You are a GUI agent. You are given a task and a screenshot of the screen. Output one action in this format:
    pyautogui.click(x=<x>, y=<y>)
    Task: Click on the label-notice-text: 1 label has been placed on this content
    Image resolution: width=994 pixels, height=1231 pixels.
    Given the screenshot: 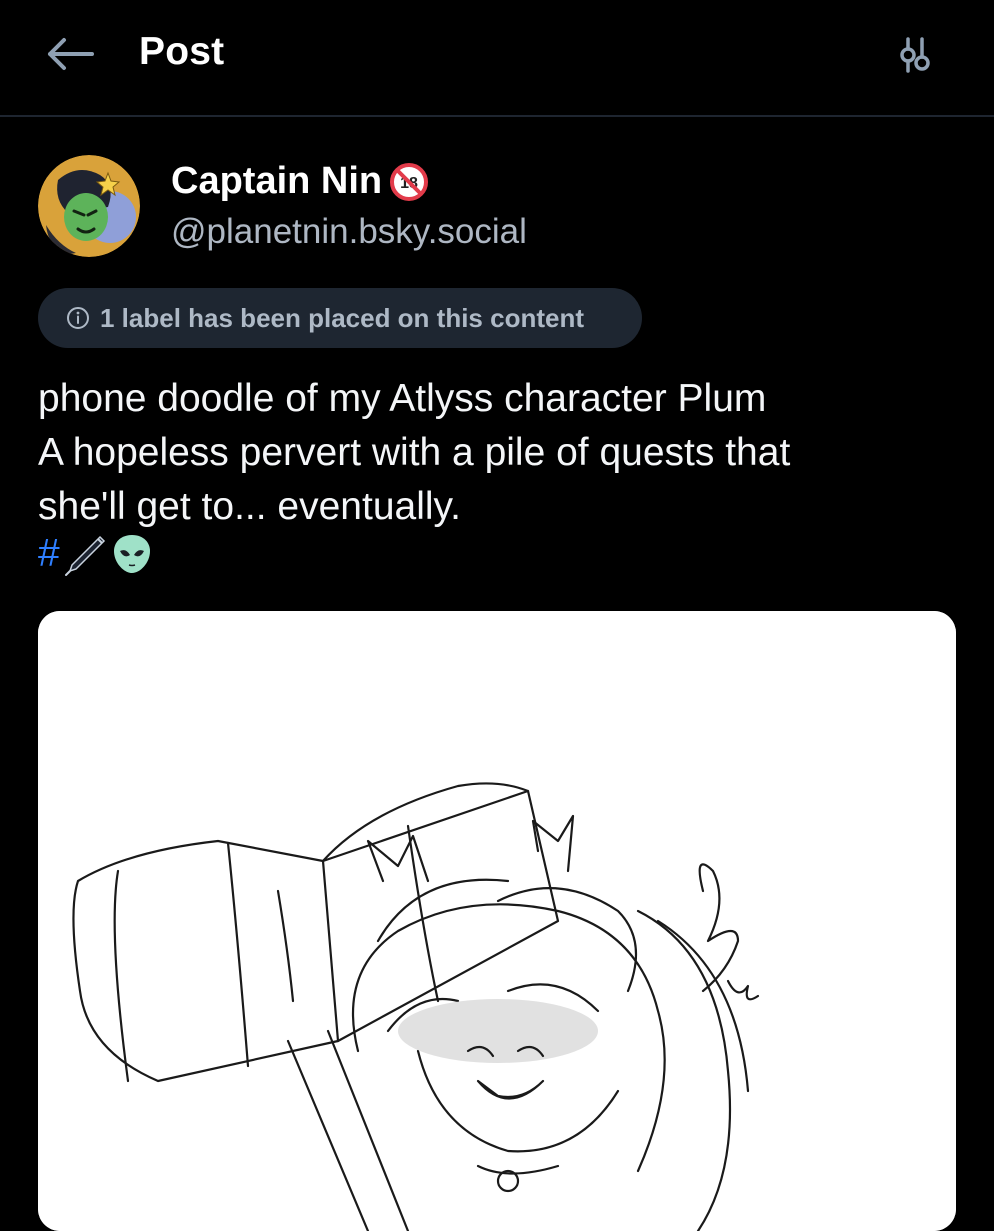 What is the action you would take?
    pyautogui.click(x=342, y=317)
    